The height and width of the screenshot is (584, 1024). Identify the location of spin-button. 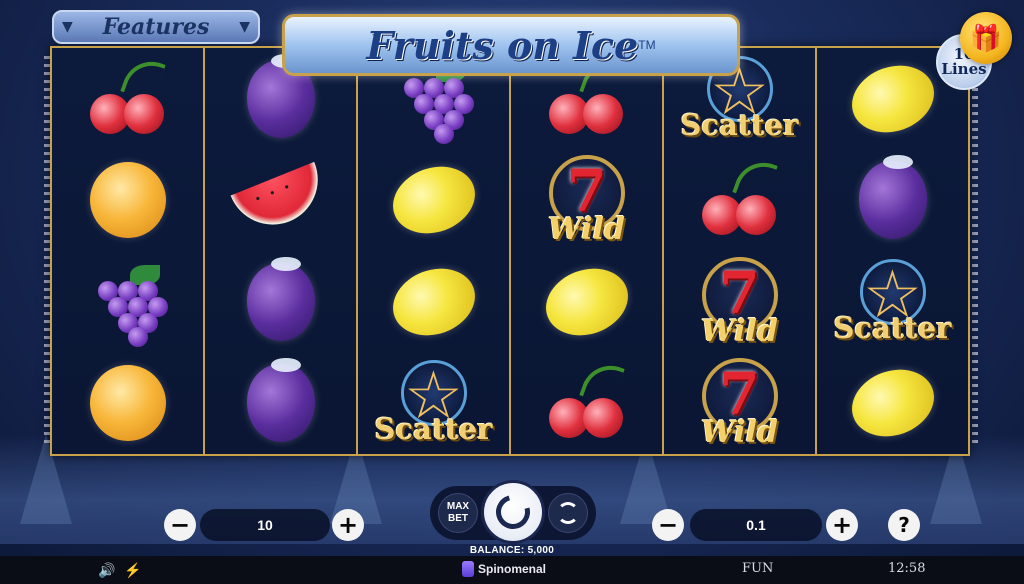
(513, 512).